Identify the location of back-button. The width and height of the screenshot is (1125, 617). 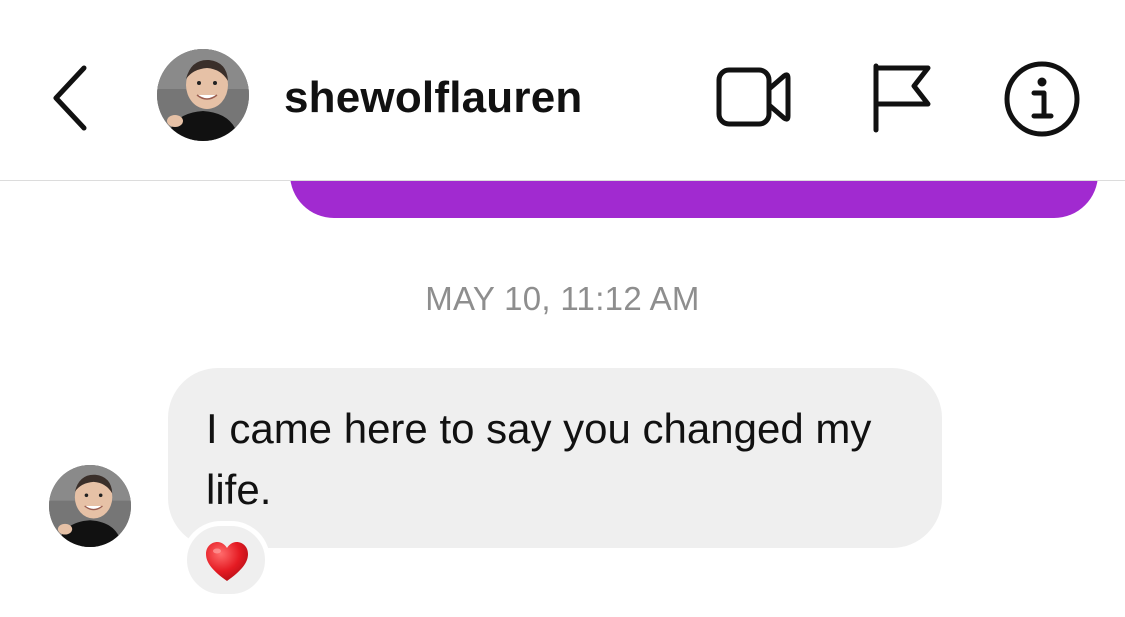
(70, 98).